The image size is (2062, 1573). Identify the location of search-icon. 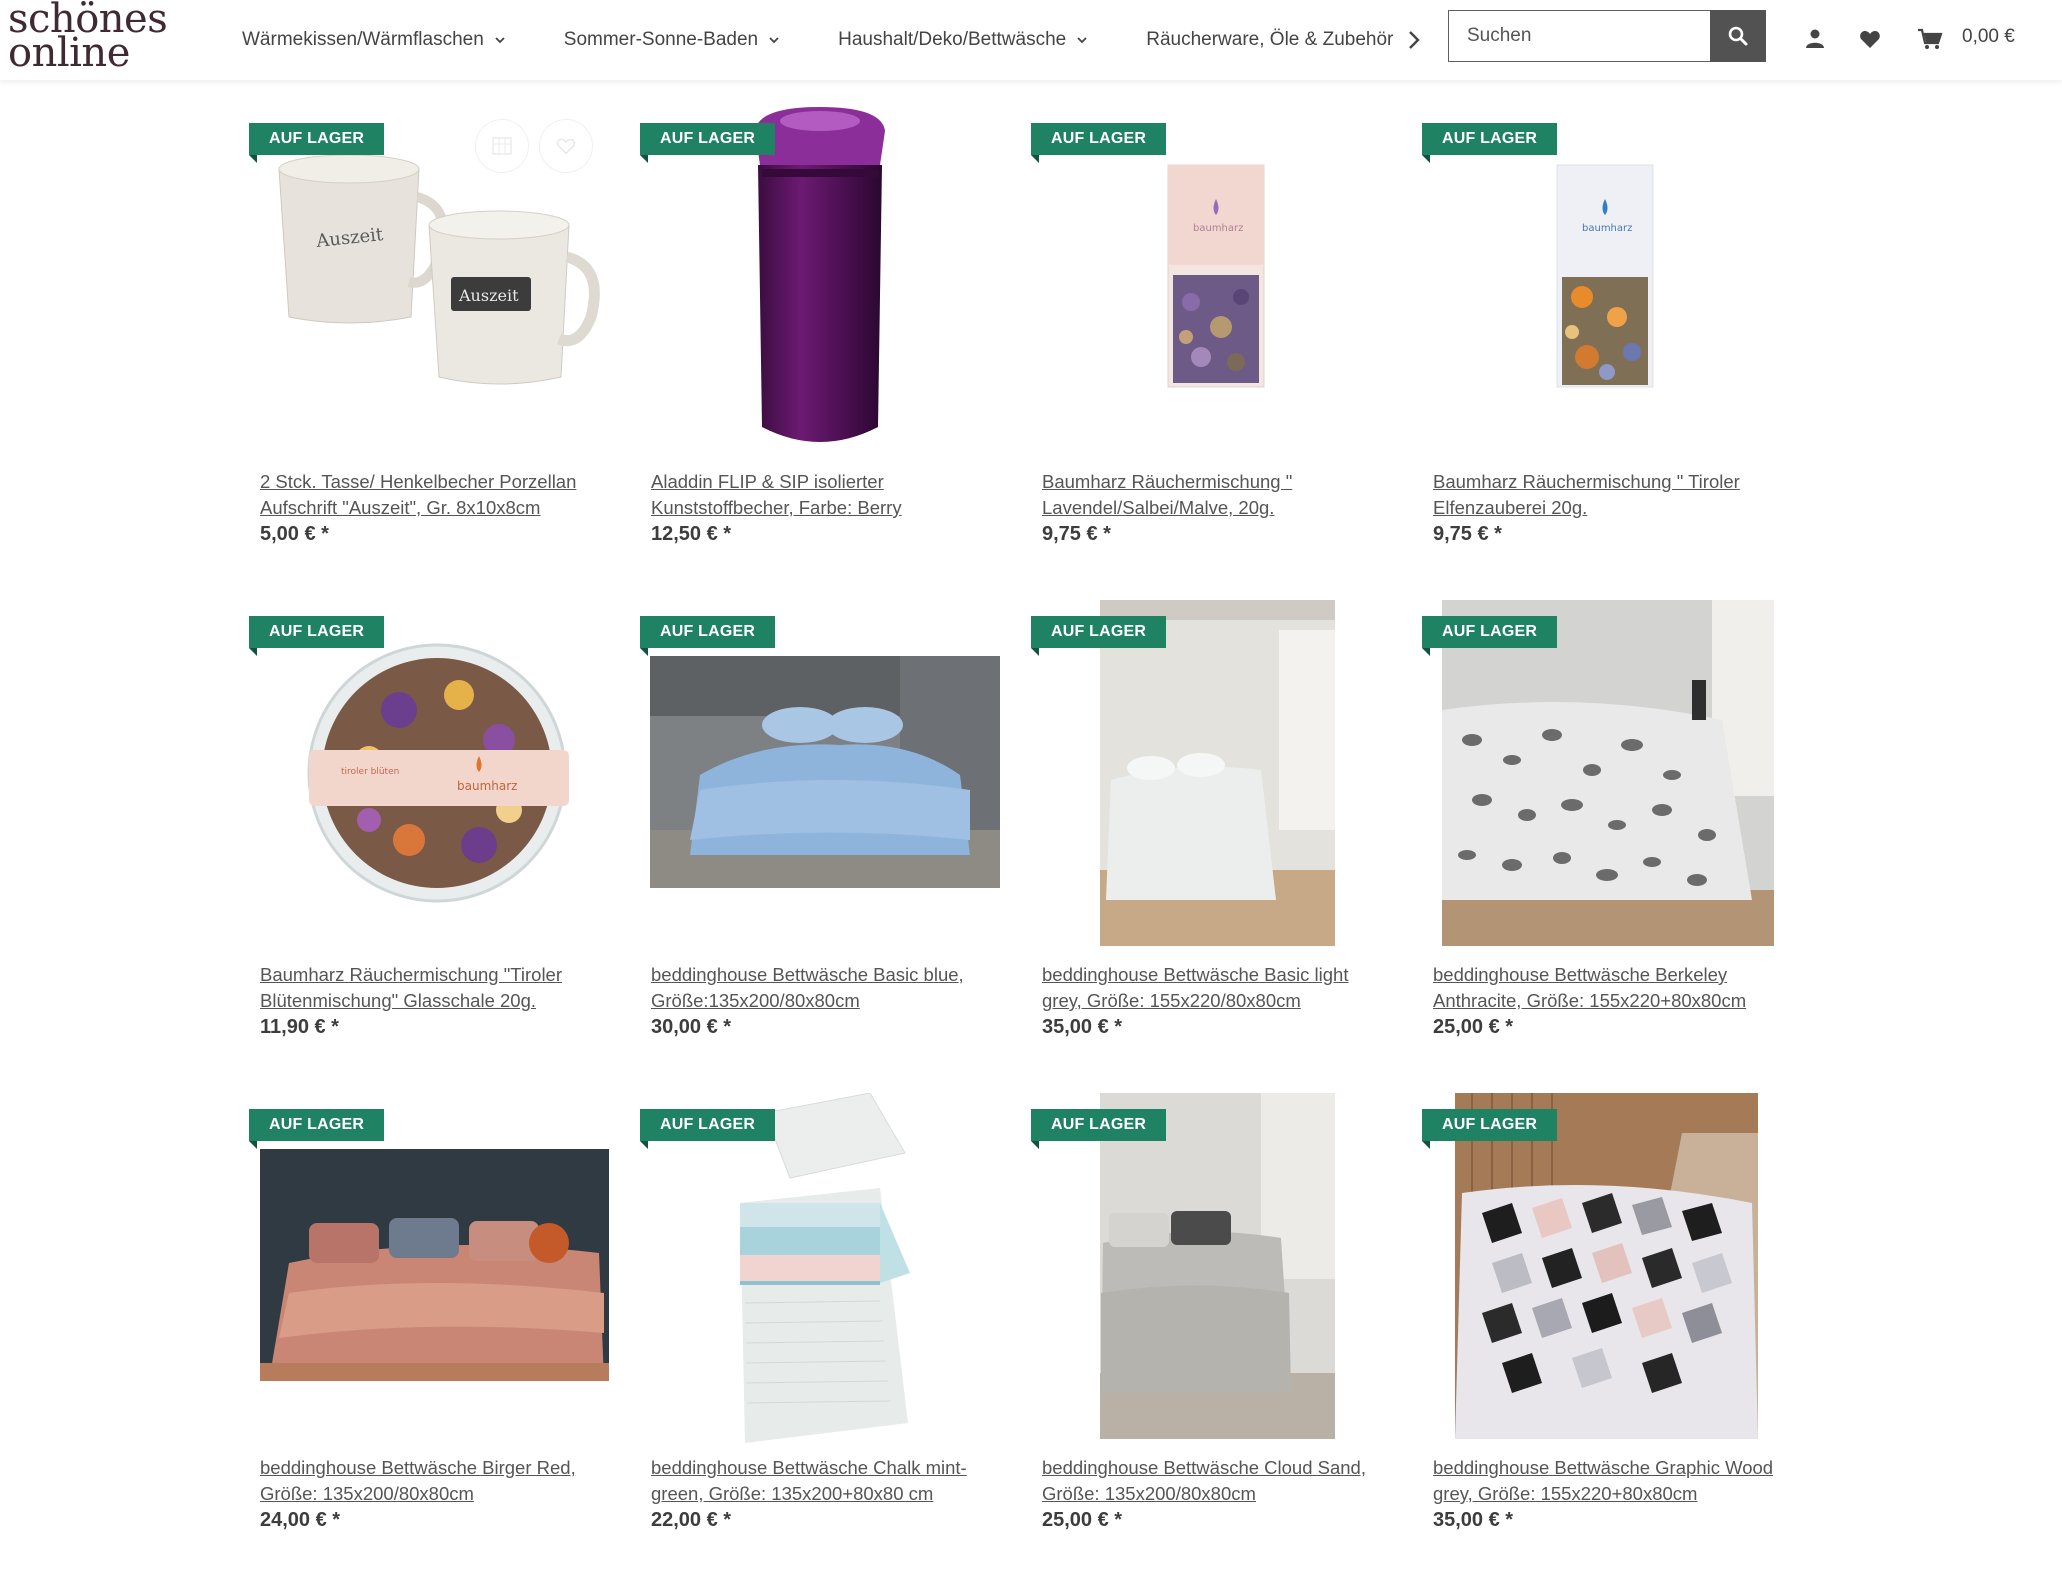
(1738, 36).